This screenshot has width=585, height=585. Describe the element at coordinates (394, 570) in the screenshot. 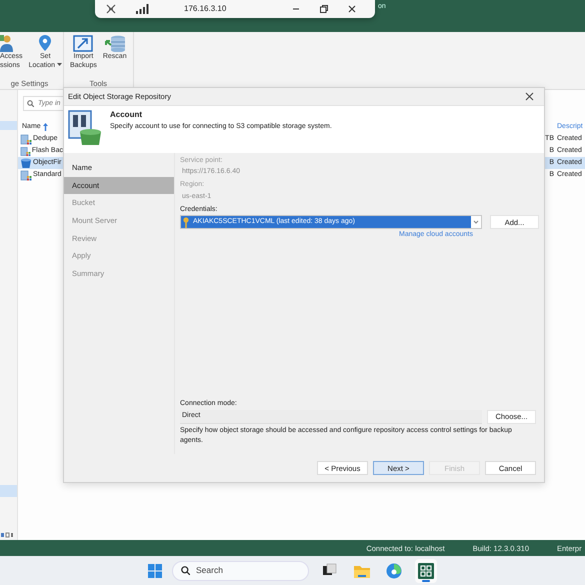

I see `browser-icon` at that location.